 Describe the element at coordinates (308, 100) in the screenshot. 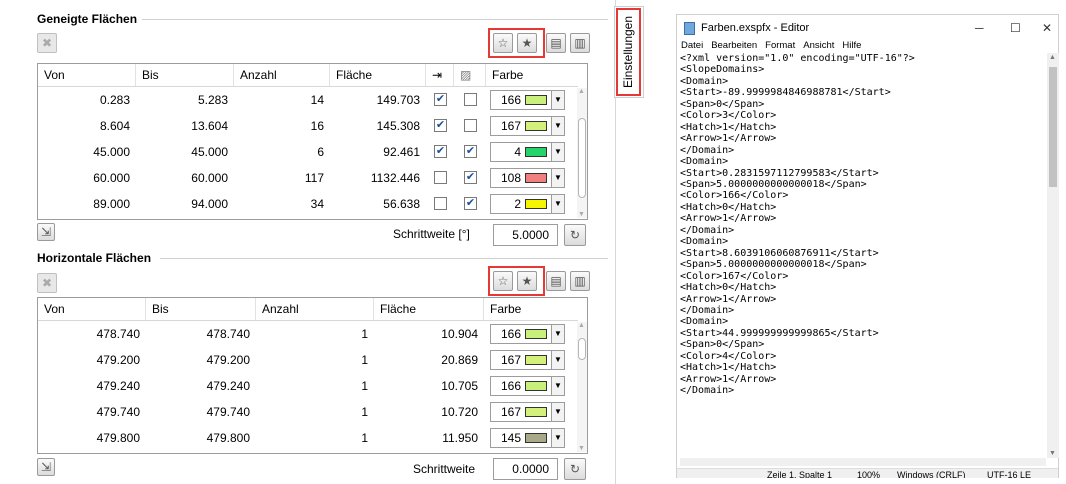

I see `table-row: 0.283 5.283 14 149.703 ✔ 166 ▼` at that location.